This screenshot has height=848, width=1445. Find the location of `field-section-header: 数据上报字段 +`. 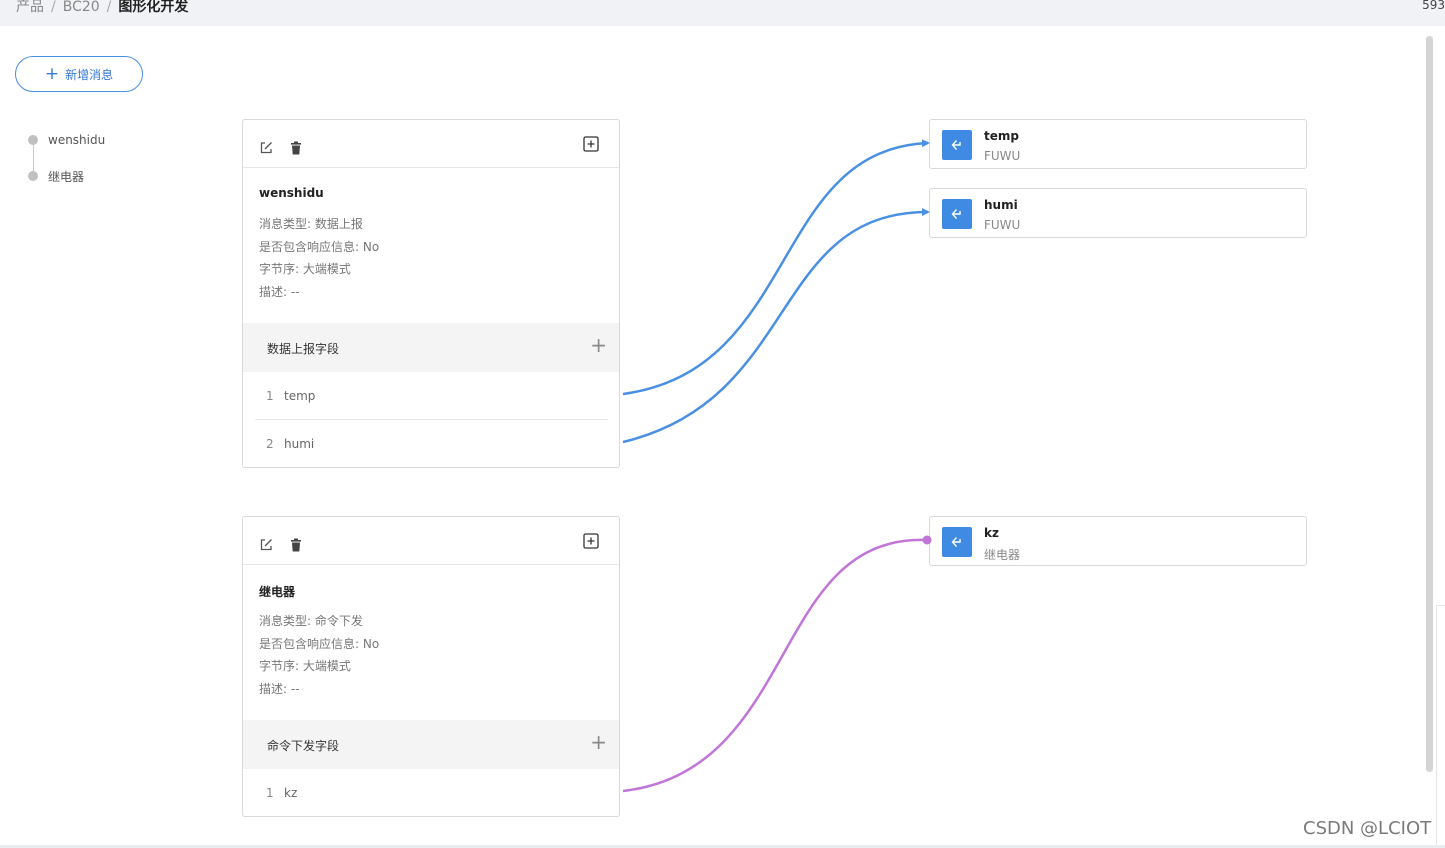

field-section-header: 数据上报字段 + is located at coordinates (431, 347).